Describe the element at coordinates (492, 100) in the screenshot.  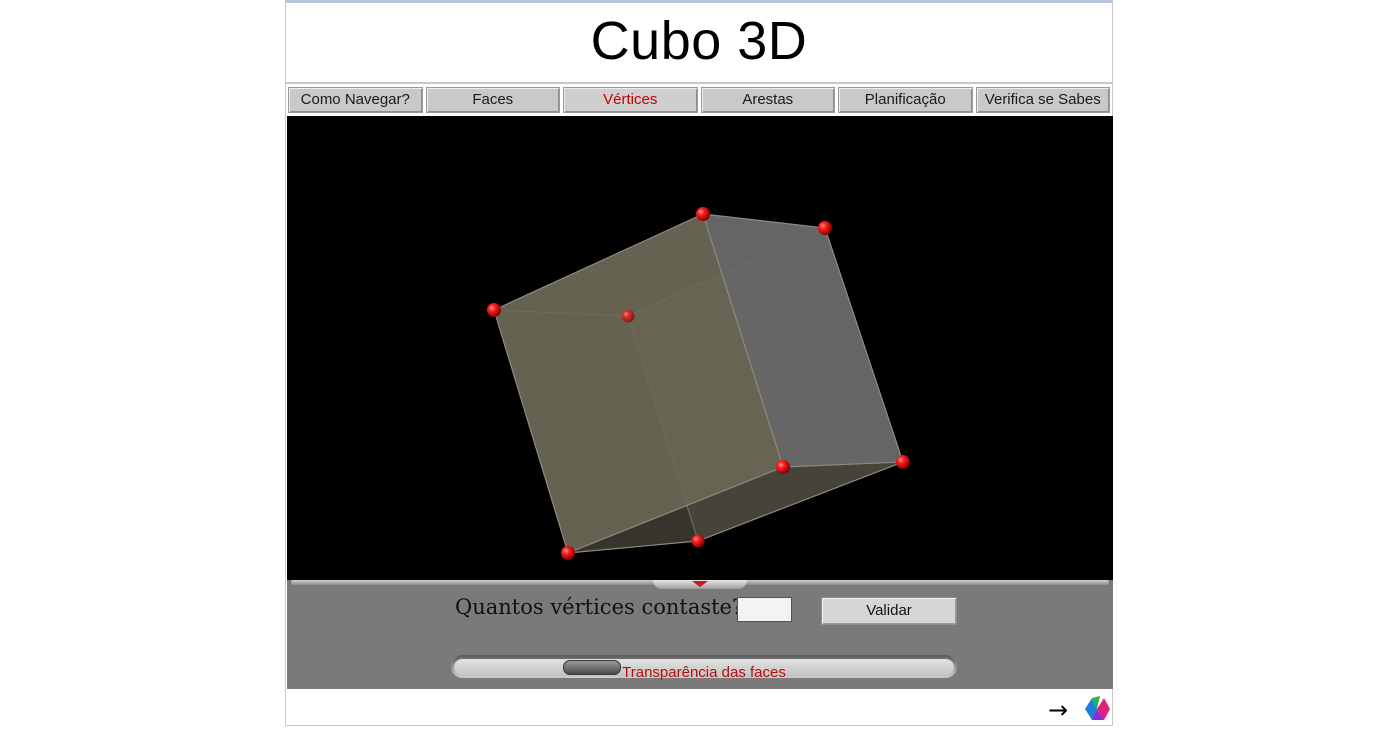
I see `tab-faces: Faces` at that location.